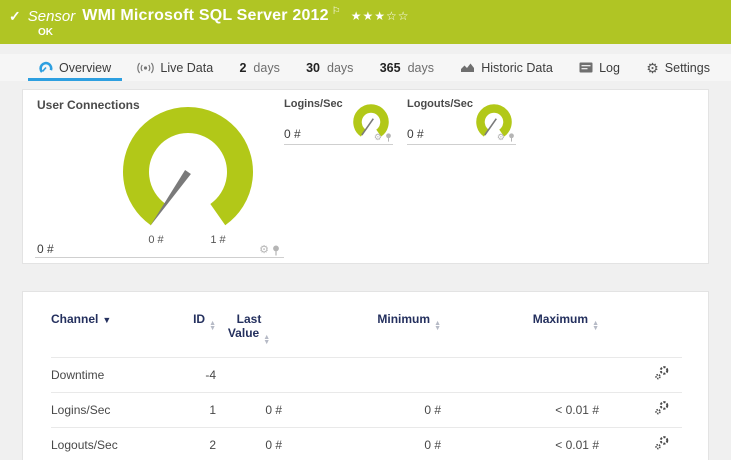 Image resolution: width=731 pixels, height=460 pixels. I want to click on gauge-widget-logins-sec: Logins/Sec 0 # ⚙, so click(338, 121).